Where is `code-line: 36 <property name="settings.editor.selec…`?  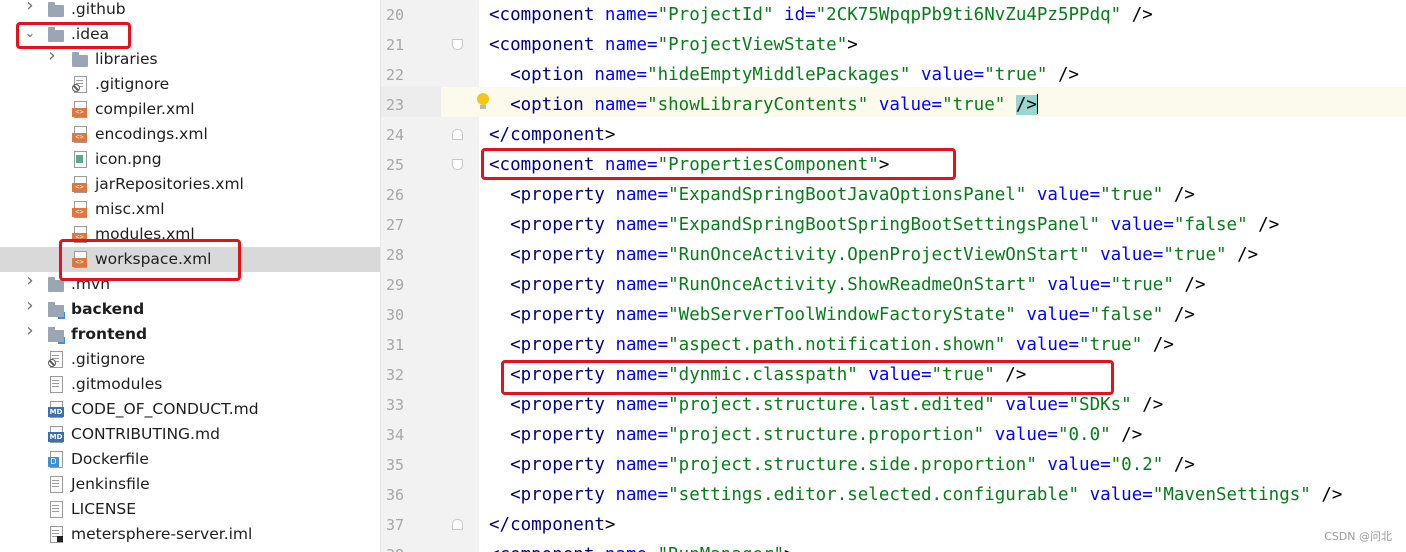
code-line: 36 <property name="settings.editor.selec… is located at coordinates (893, 492).